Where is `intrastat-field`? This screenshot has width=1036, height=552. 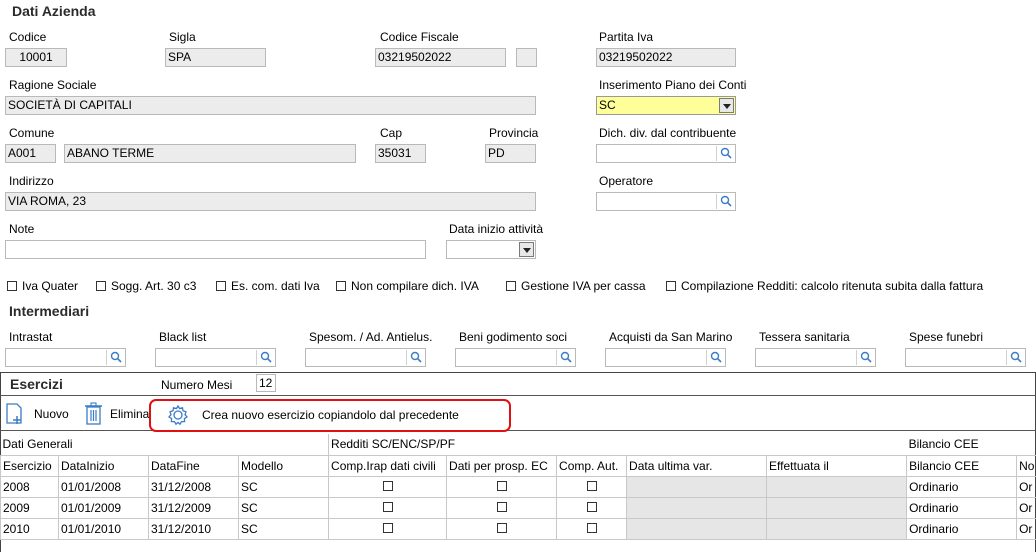
intrastat-field is located at coordinates (65, 357).